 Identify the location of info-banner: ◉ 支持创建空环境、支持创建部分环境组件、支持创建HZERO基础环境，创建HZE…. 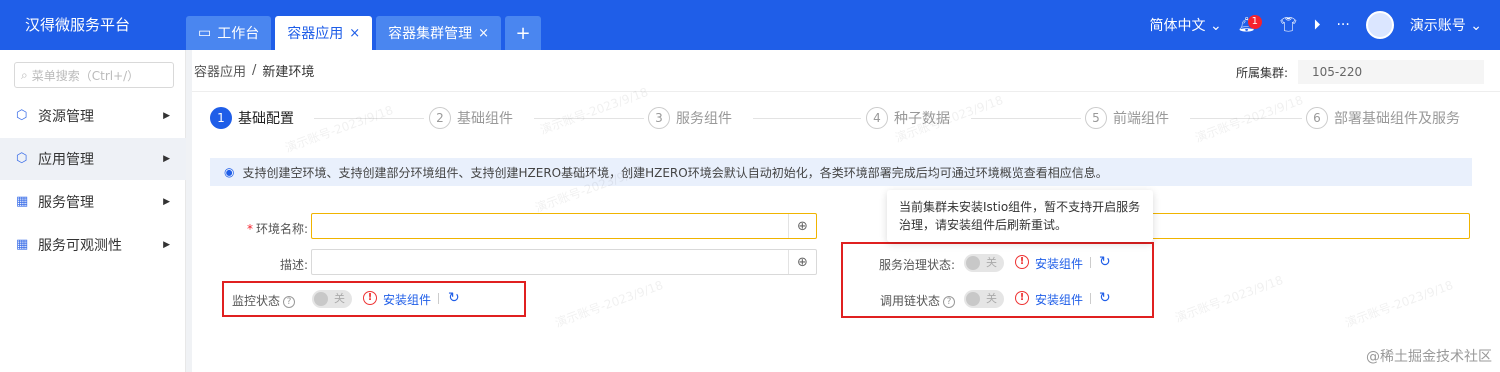
(841, 172).